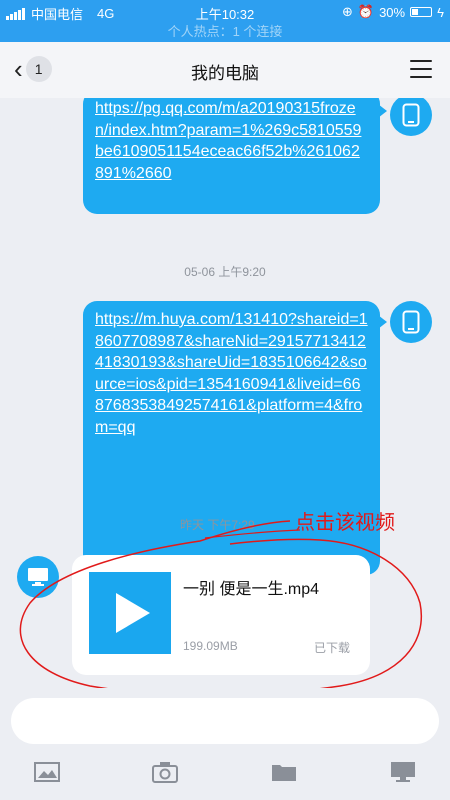 This screenshot has height=800, width=450. Describe the element at coordinates (225, 11) in the screenshot. I see `status-bar: 中国电信 4G 上午10:32 ⊕ ⏰ 30% ϟ` at that location.